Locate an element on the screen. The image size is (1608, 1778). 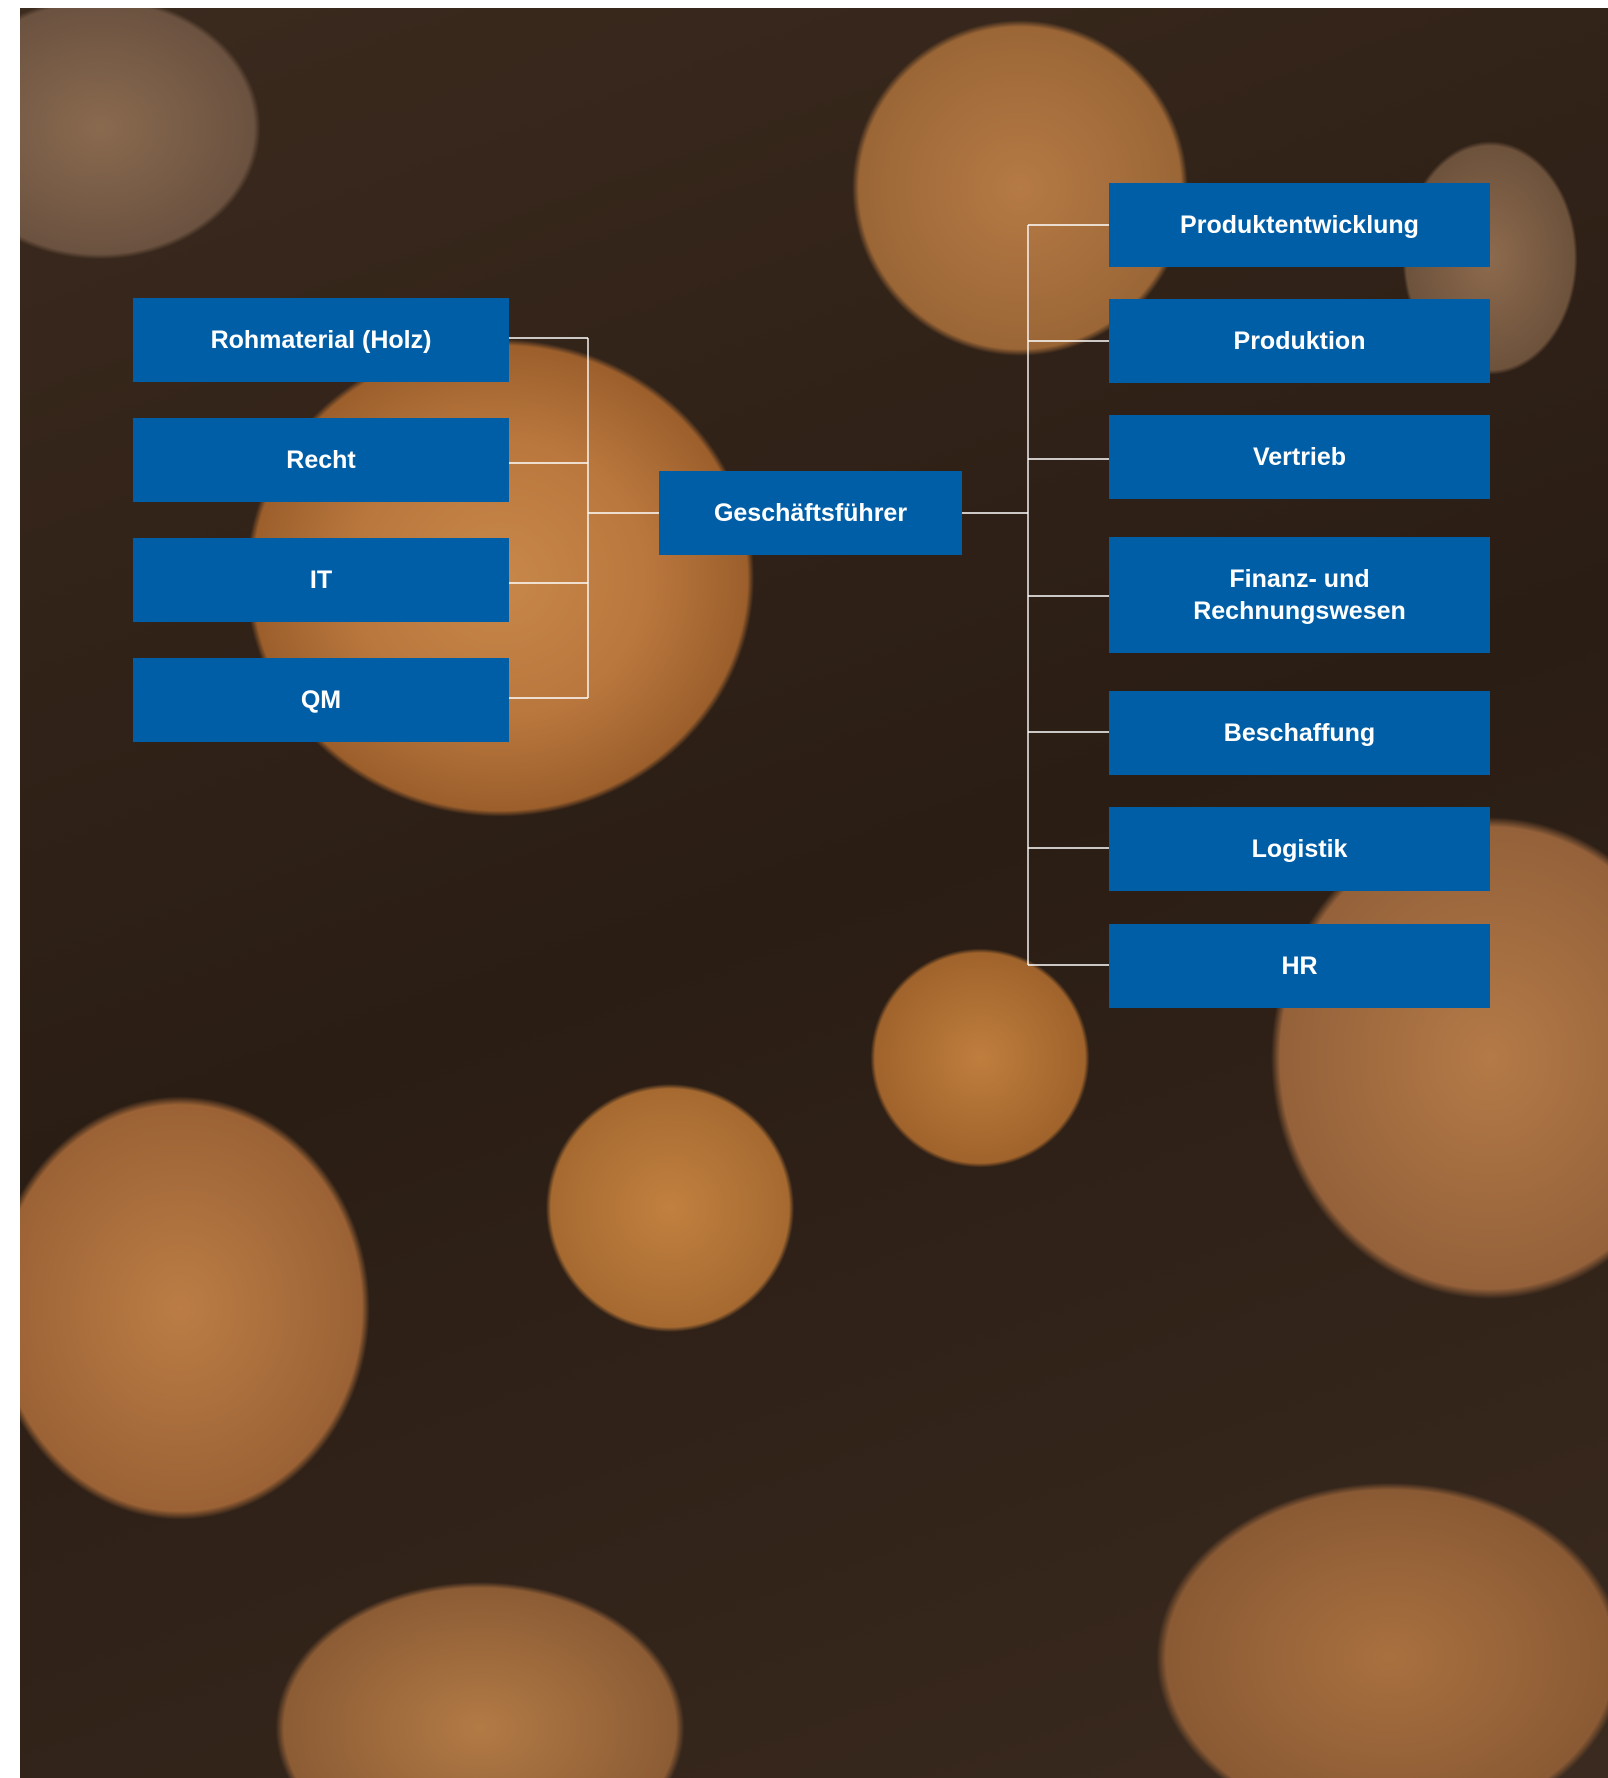
node-label: Beschaffung is located at coordinates (1299, 733).